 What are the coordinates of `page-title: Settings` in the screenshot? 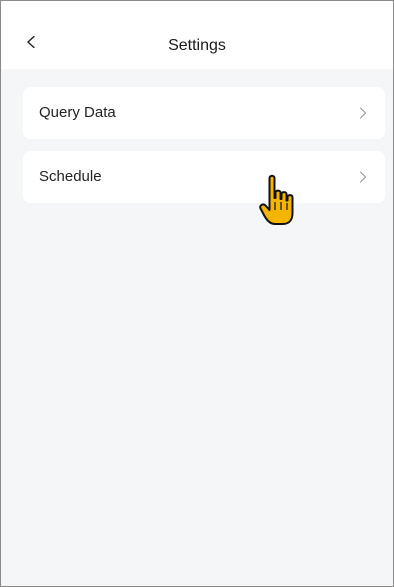 It's located at (197, 45).